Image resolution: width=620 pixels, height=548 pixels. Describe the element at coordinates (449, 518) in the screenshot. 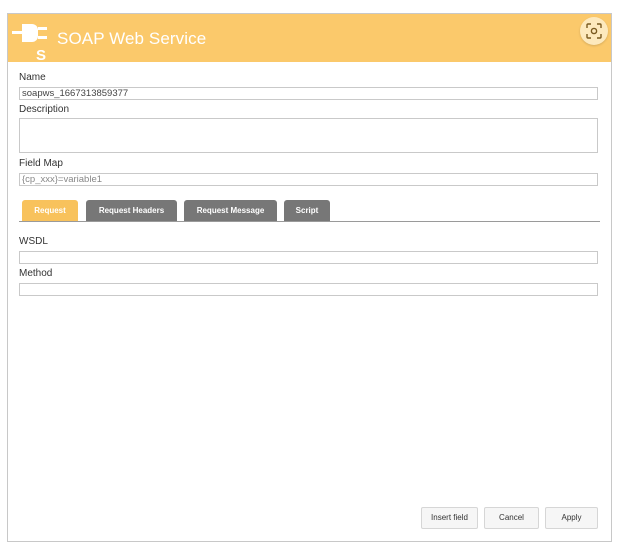

I see `insert-field-button: Insert field` at that location.